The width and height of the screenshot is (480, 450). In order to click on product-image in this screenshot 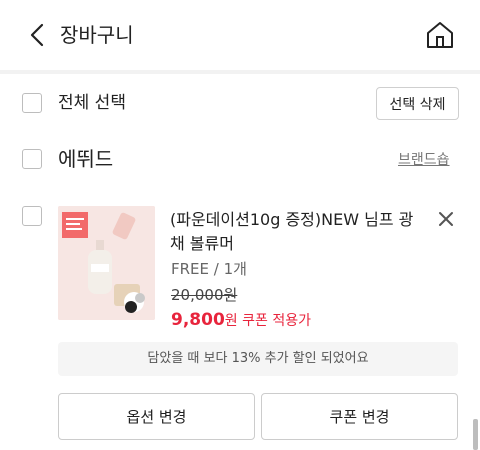, I will do `click(106, 263)`.